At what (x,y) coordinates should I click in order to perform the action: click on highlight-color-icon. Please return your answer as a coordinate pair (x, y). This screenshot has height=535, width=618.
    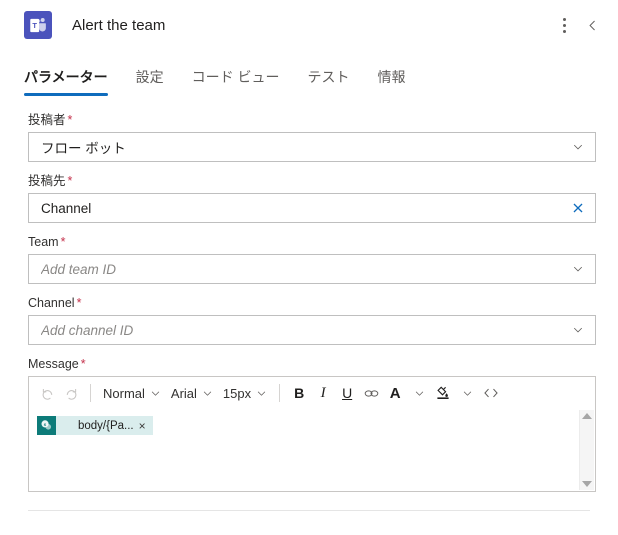
    Looking at the image, I should click on (443, 393).